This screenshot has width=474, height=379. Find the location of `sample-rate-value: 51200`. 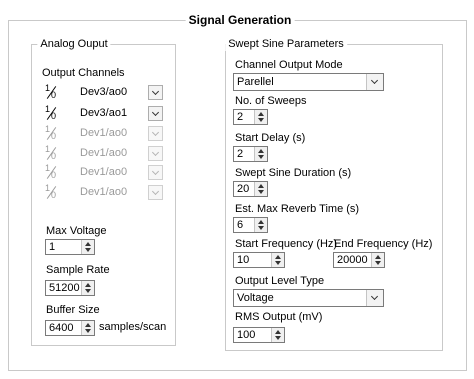

sample-rate-value: 51200 is located at coordinates (64, 288).